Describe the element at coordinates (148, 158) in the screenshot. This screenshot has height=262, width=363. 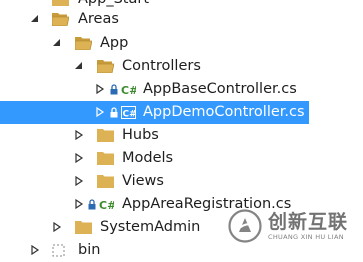
I see `tree-item-label: Models` at that location.